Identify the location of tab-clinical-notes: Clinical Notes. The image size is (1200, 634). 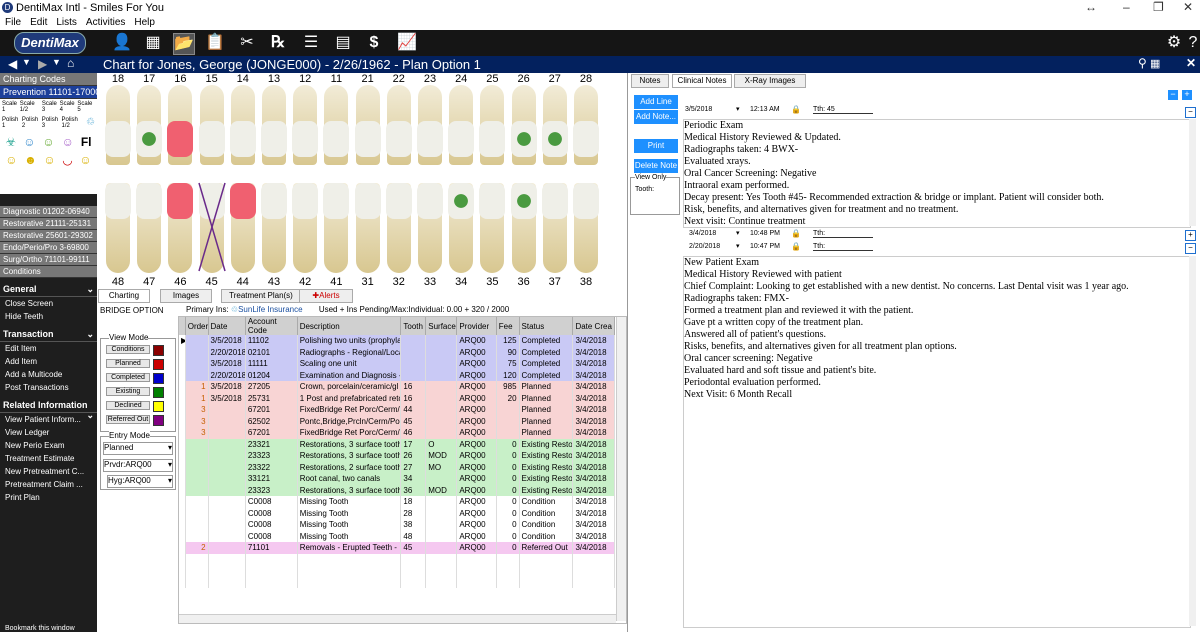
(702, 81).